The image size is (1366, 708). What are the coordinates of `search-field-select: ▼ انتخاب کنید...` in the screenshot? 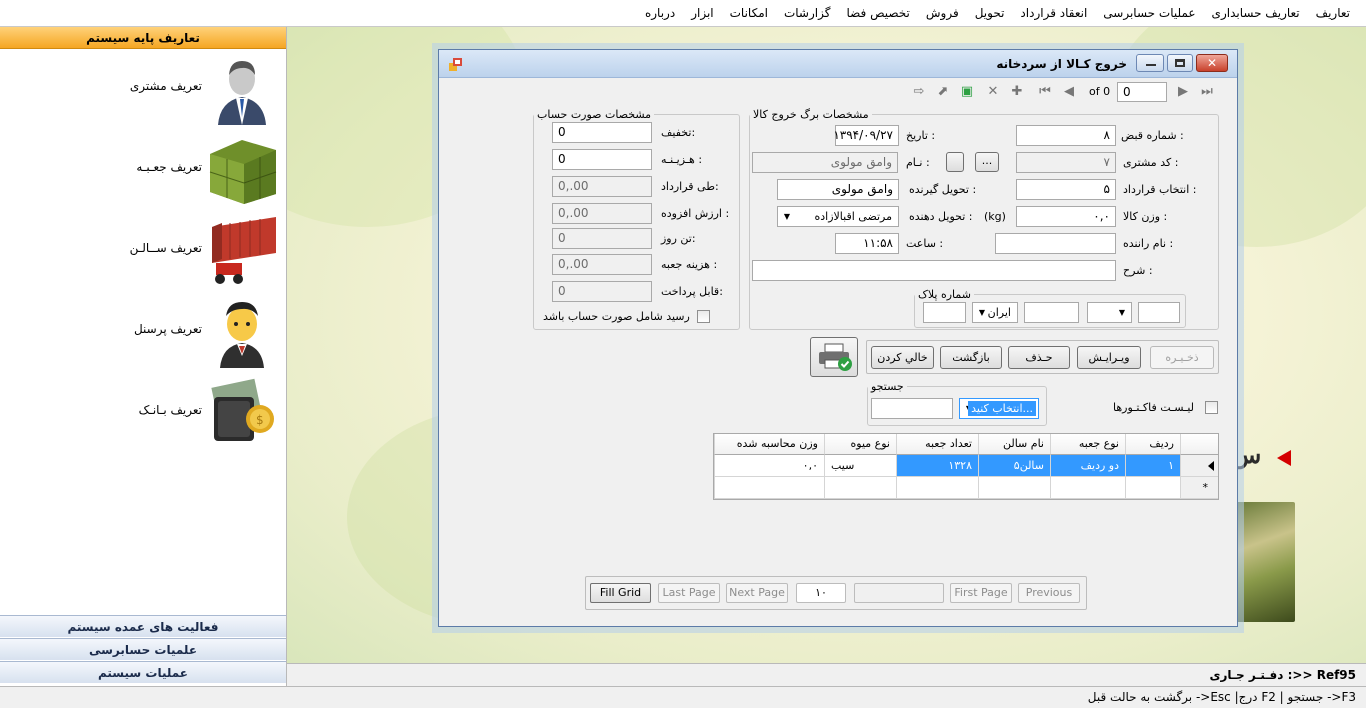 It's located at (999, 408).